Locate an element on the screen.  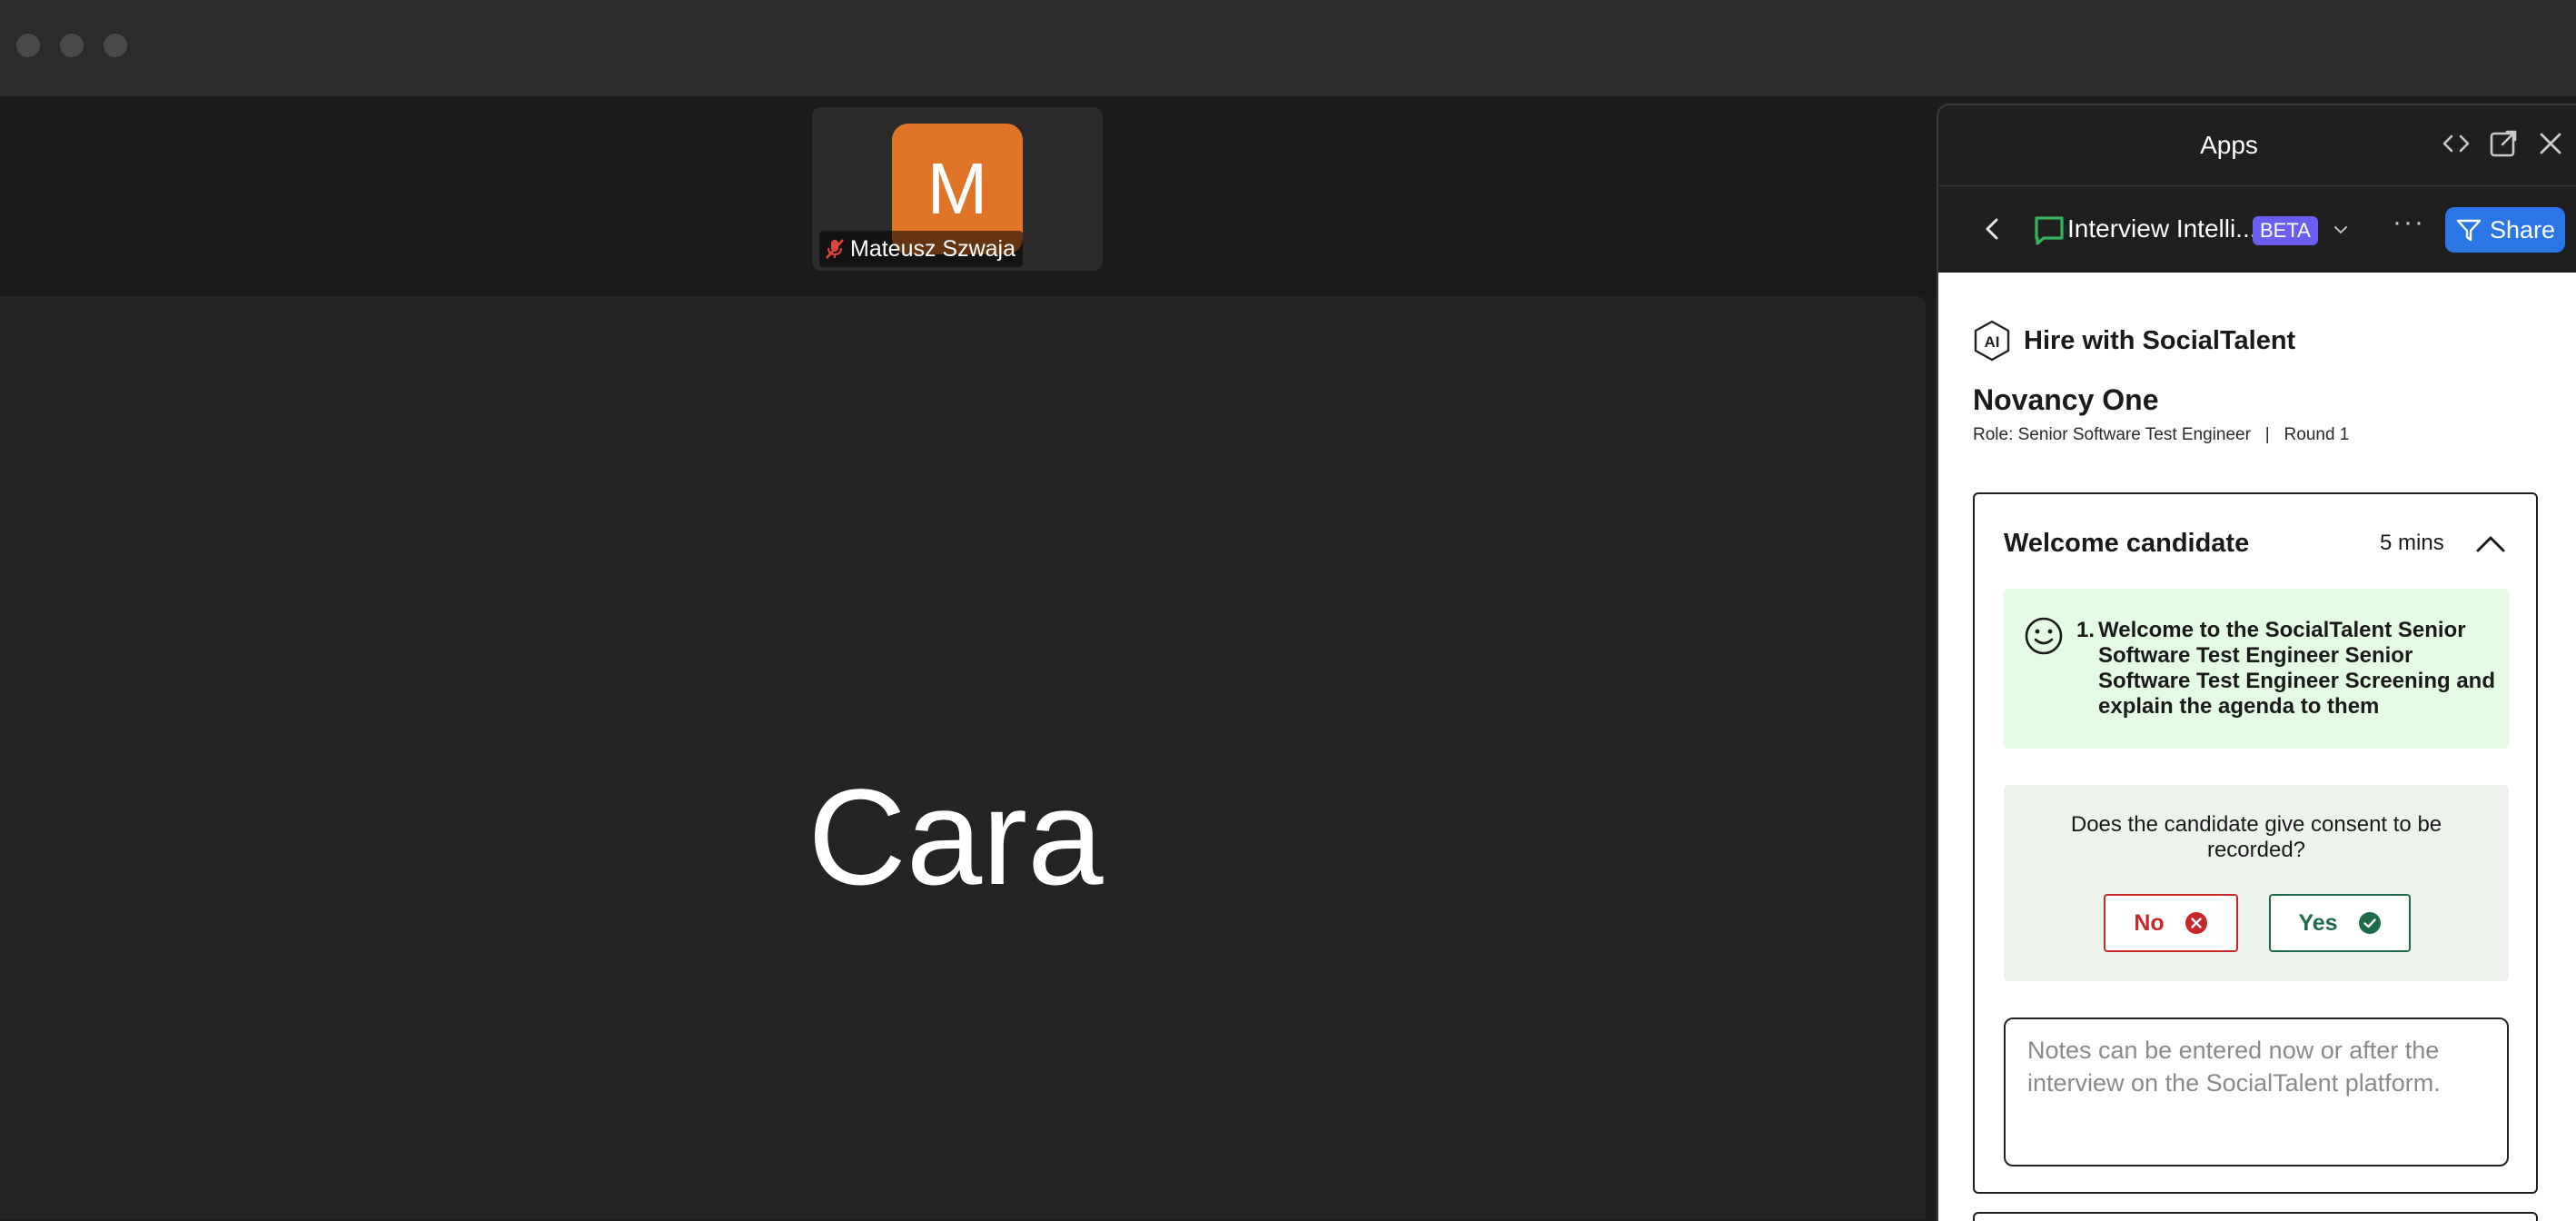
notes-textarea is located at coordinates (2256, 1092).